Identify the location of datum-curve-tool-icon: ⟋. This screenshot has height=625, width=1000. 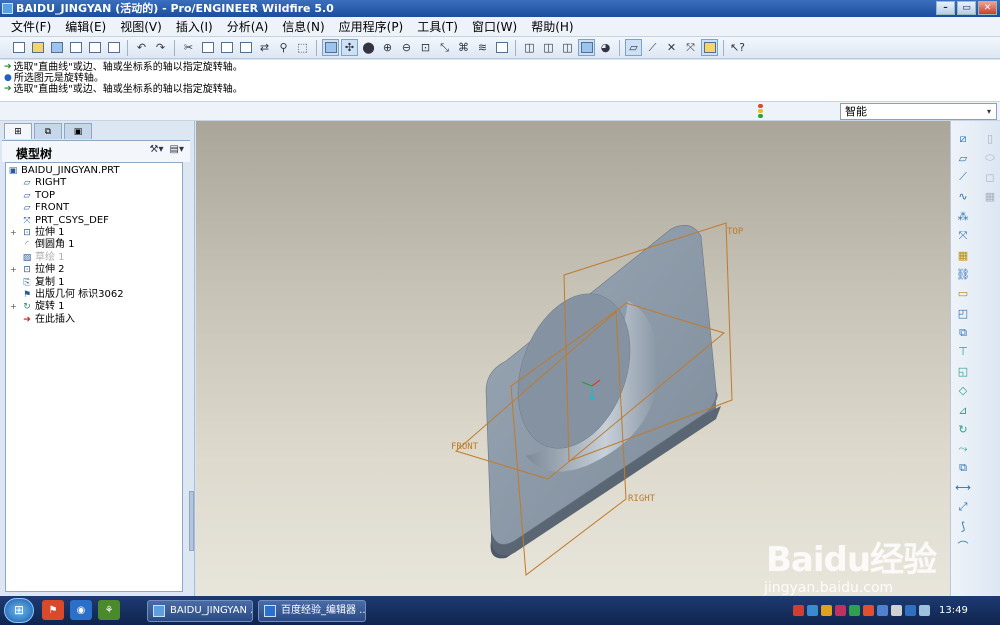
(963, 177).